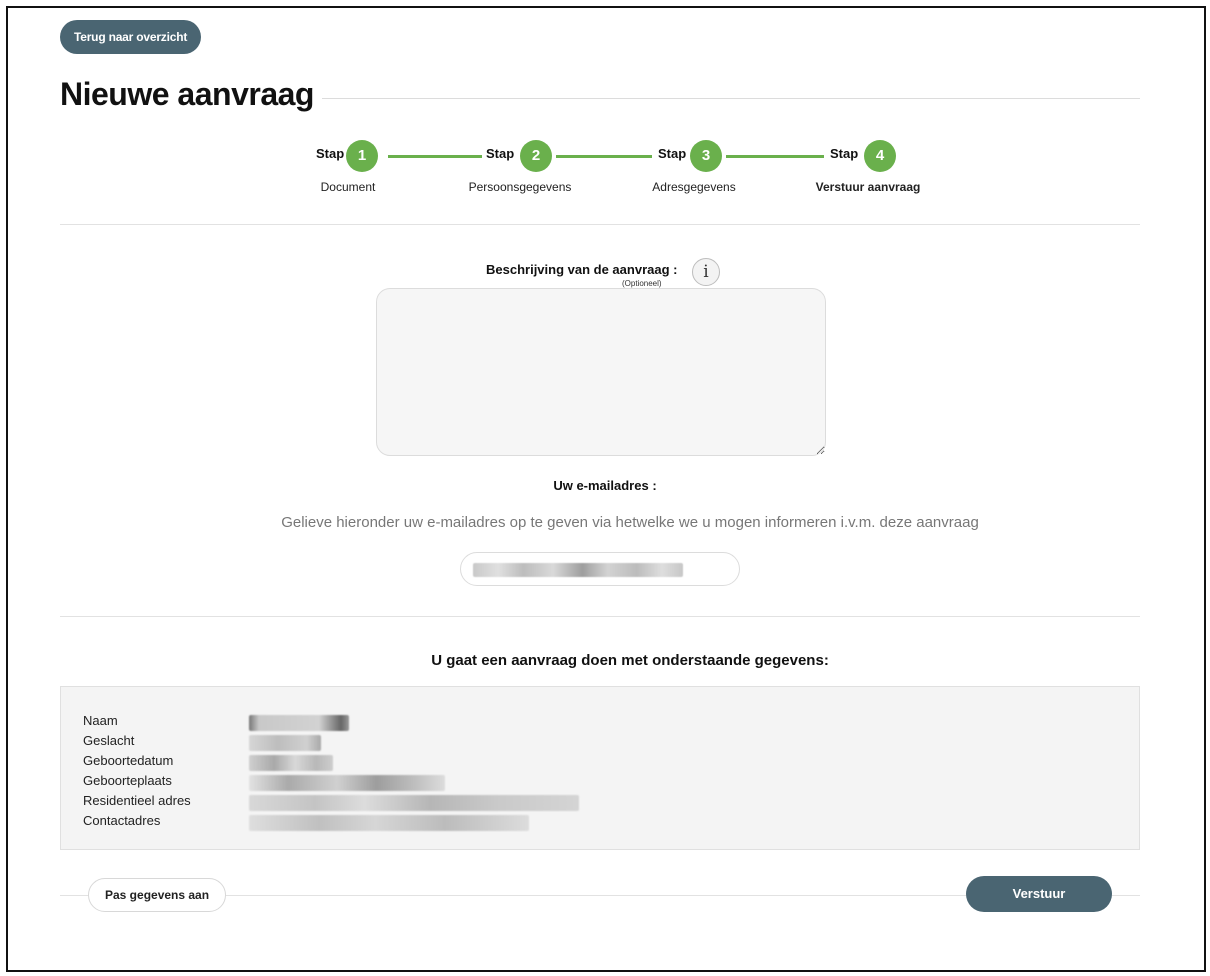  Describe the element at coordinates (348, 187) in the screenshot. I see `step-caption: Document` at that location.